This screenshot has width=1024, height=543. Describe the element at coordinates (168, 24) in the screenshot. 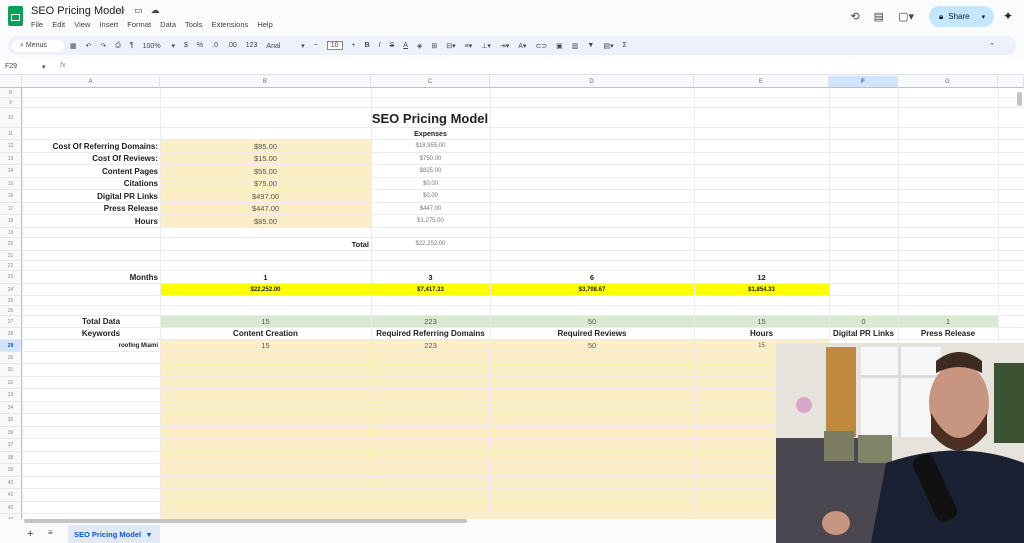

I see `menu-data: Data` at that location.